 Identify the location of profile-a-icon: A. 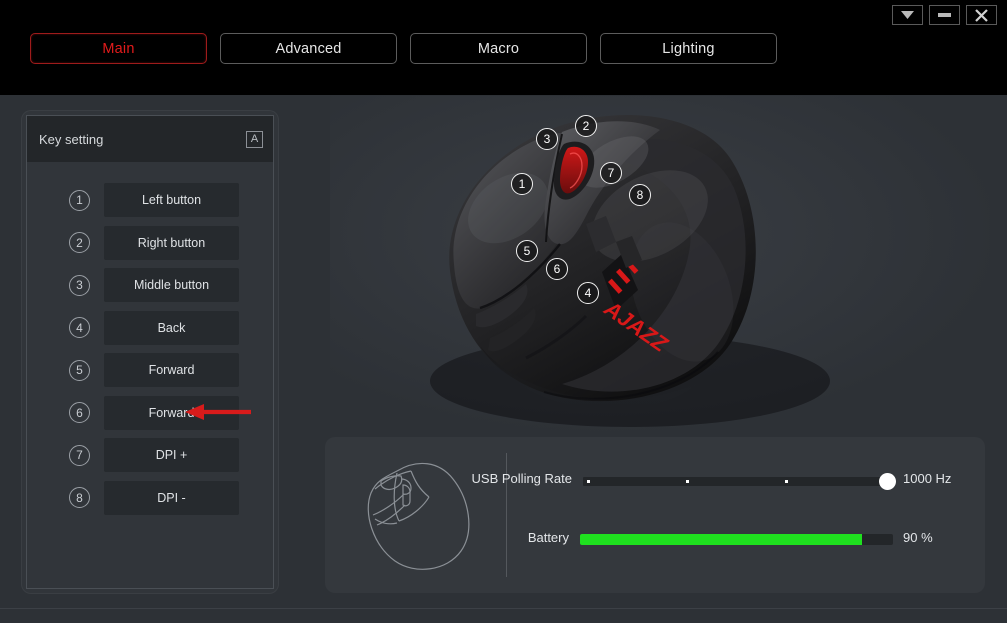
(254, 139).